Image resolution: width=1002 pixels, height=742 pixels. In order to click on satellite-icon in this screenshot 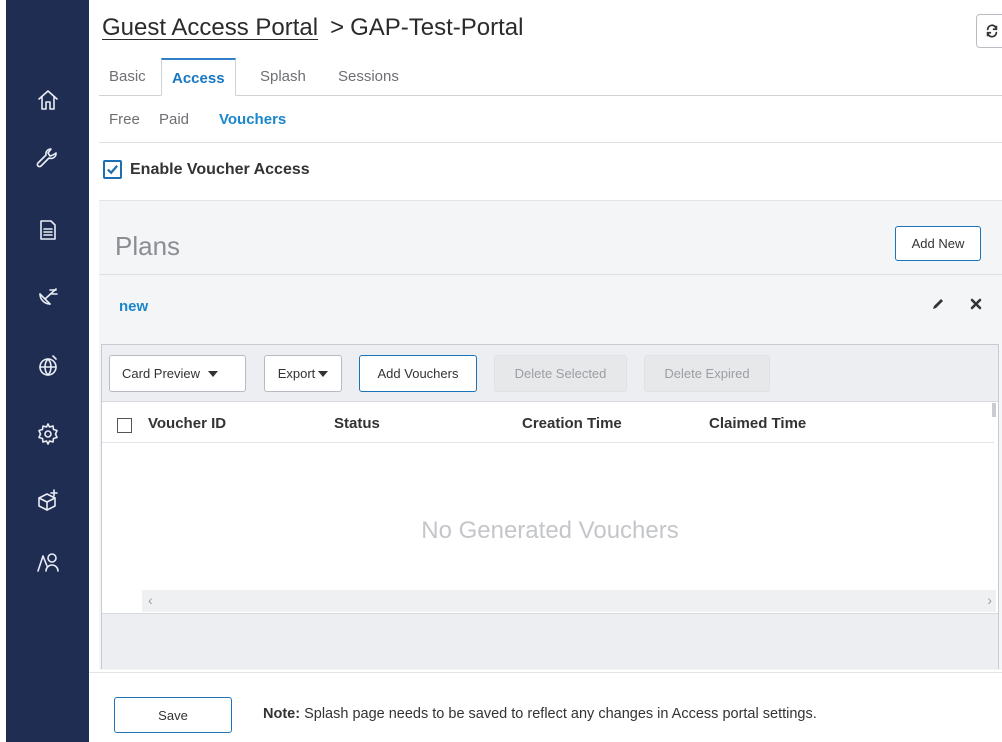, I will do `click(48, 298)`.